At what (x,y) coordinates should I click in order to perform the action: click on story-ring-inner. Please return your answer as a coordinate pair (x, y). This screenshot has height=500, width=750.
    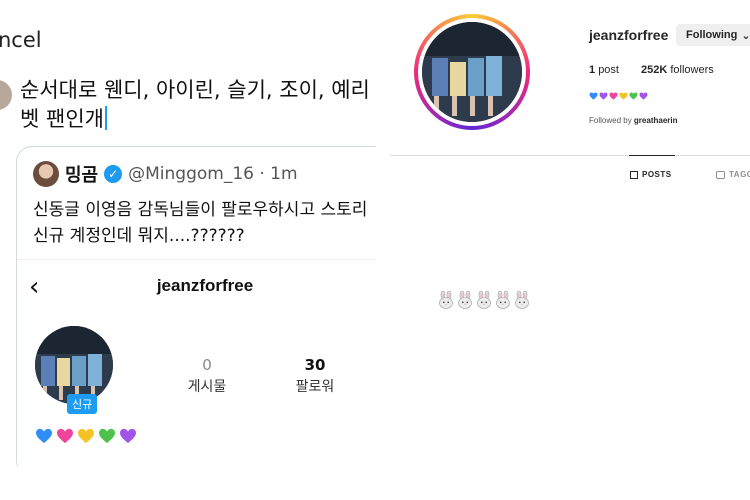
    Looking at the image, I should click on (472, 72).